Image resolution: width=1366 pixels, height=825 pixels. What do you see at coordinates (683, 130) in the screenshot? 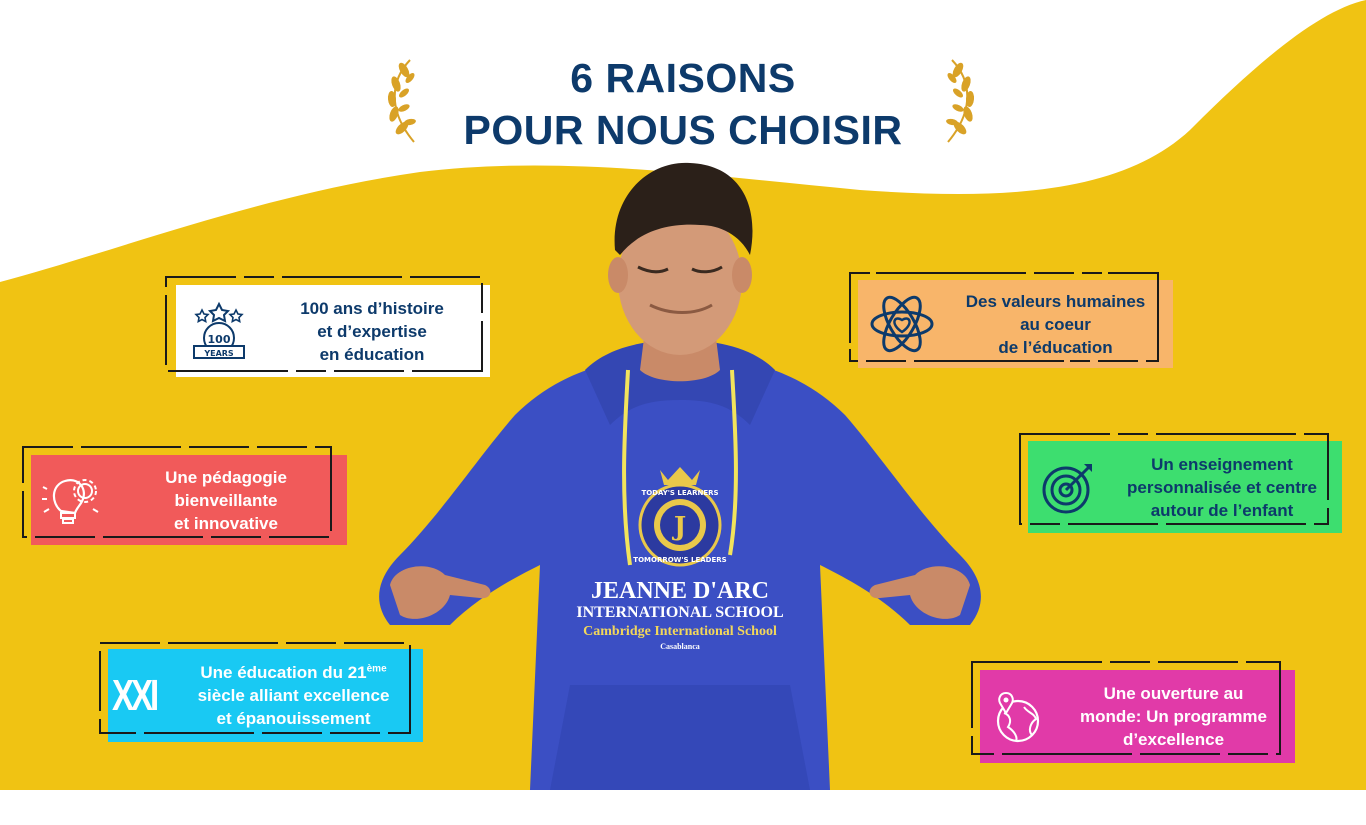
I see `title-line-2: POUR NOUS CHOISIR` at bounding box center [683, 130].